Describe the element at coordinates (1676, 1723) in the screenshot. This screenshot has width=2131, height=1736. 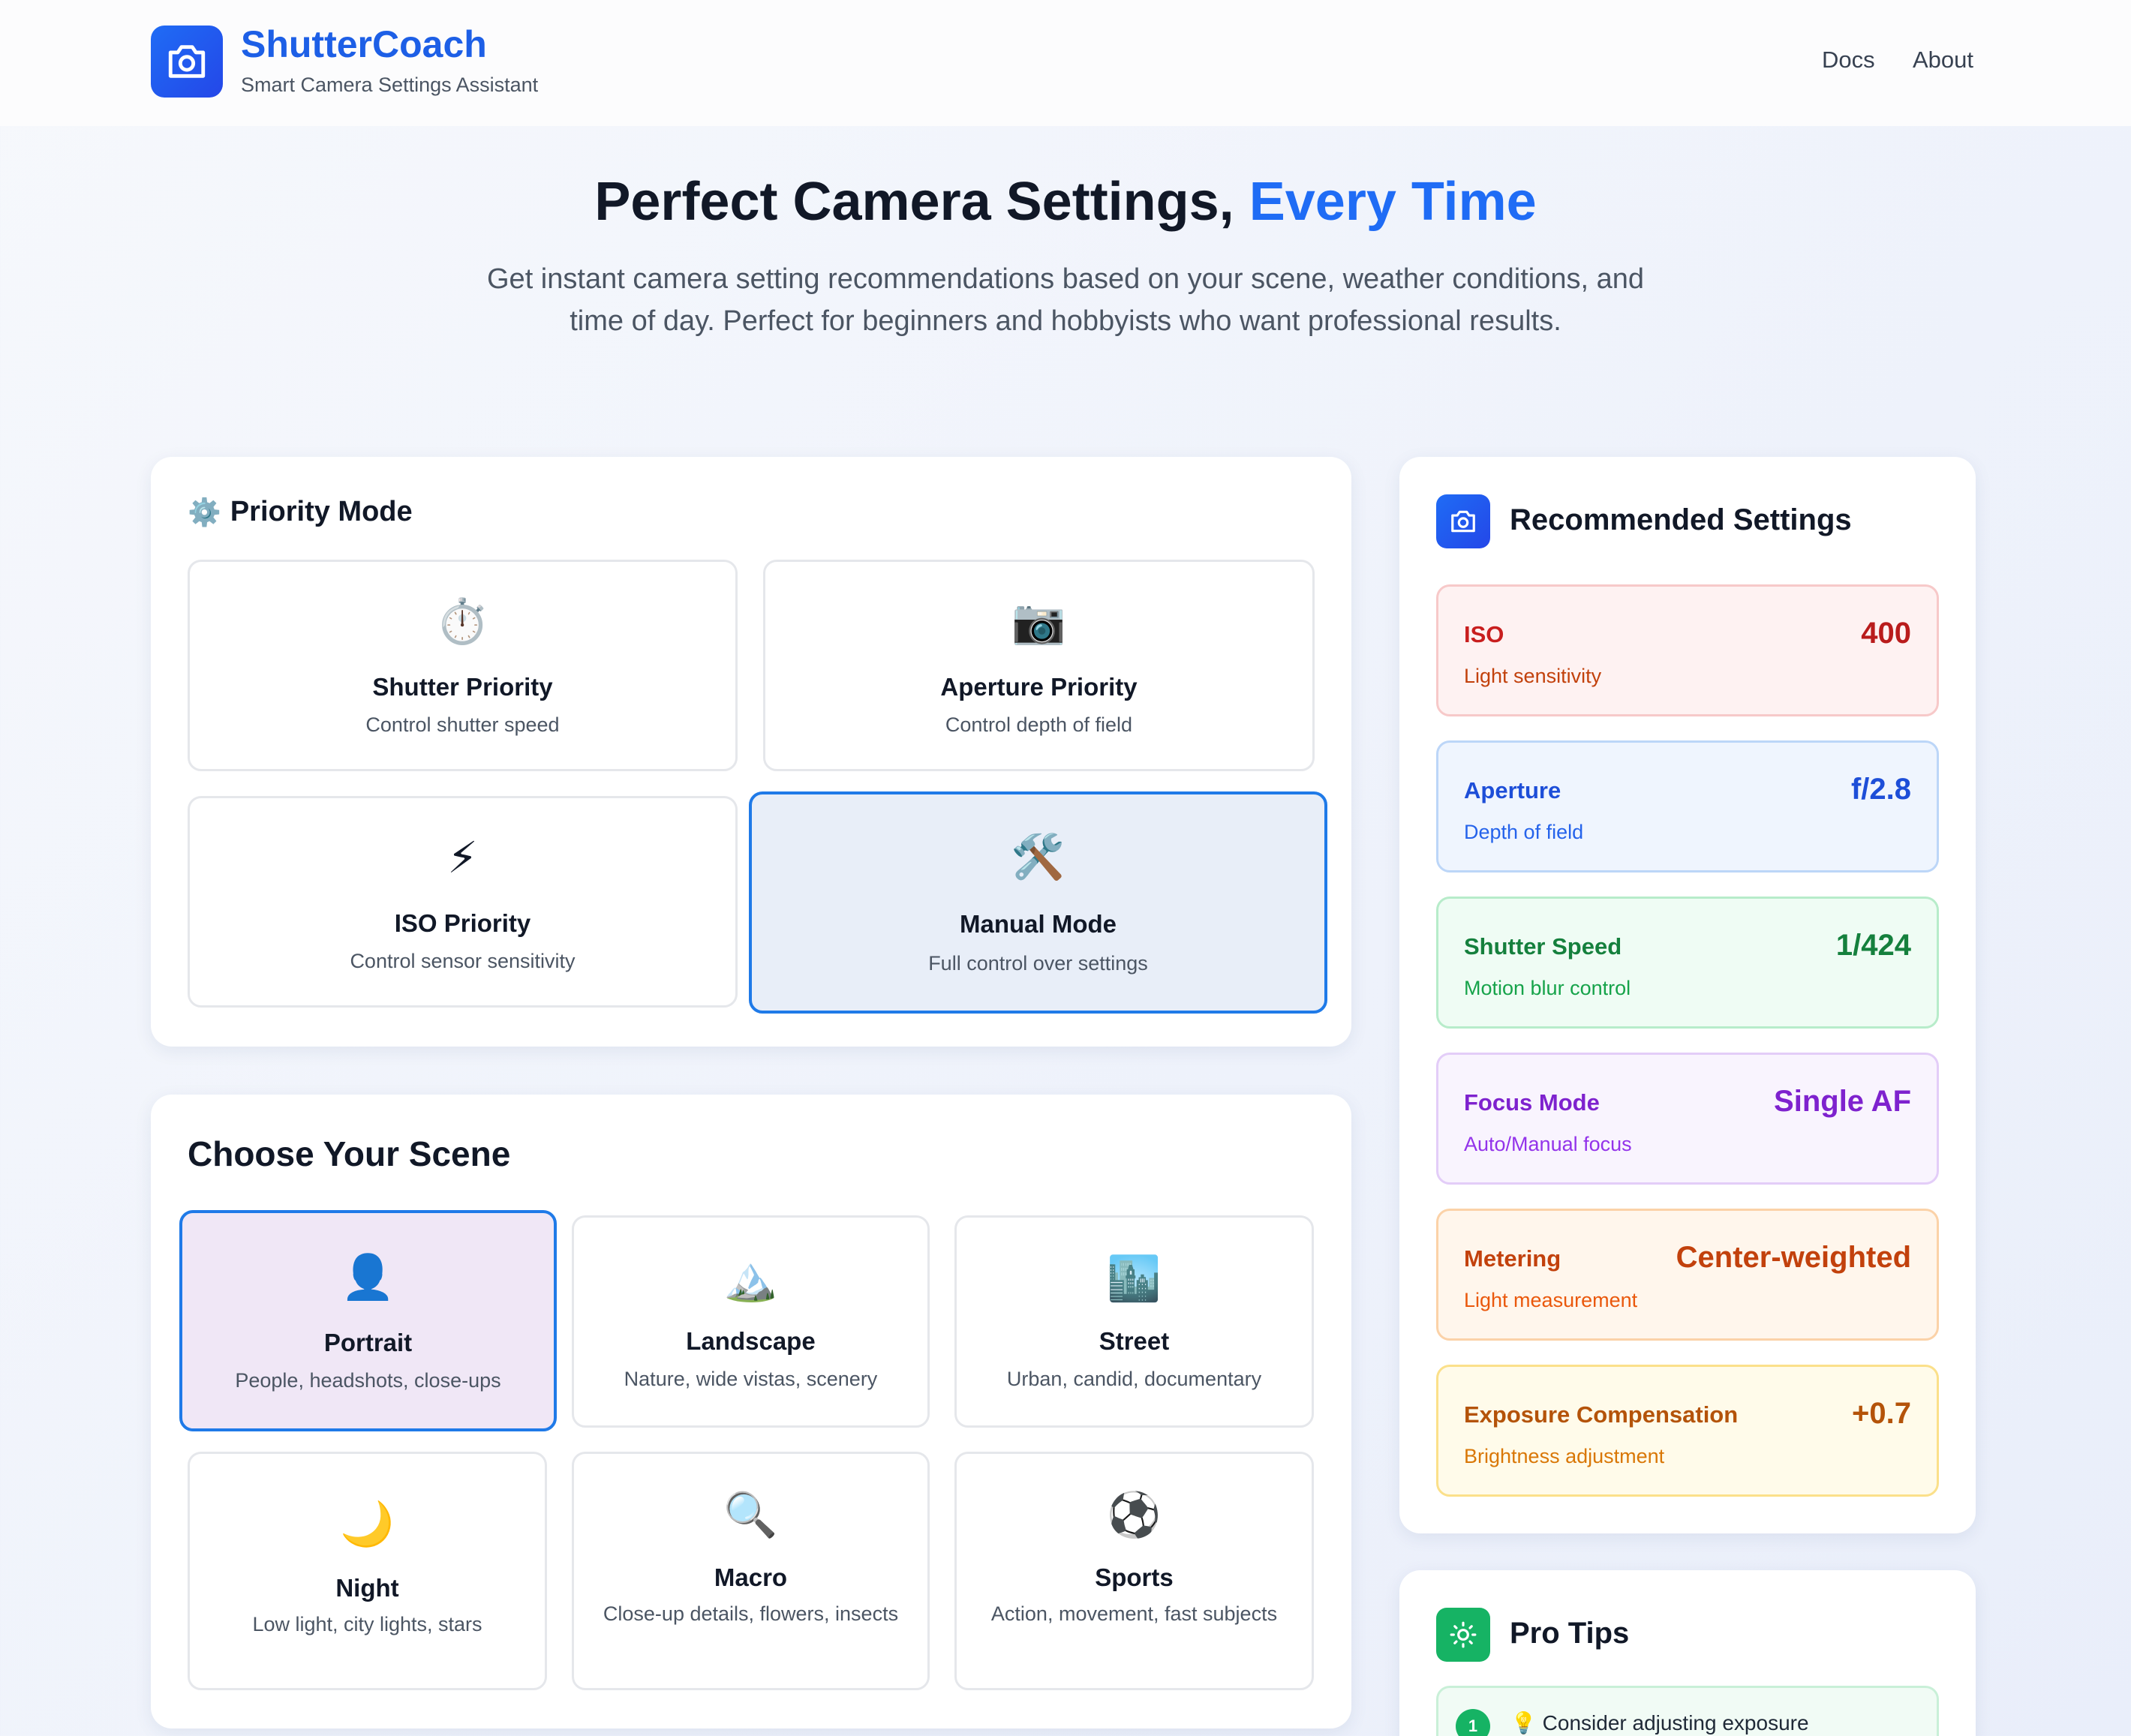
I see `tip-text: Consider adjusting exposure` at that location.